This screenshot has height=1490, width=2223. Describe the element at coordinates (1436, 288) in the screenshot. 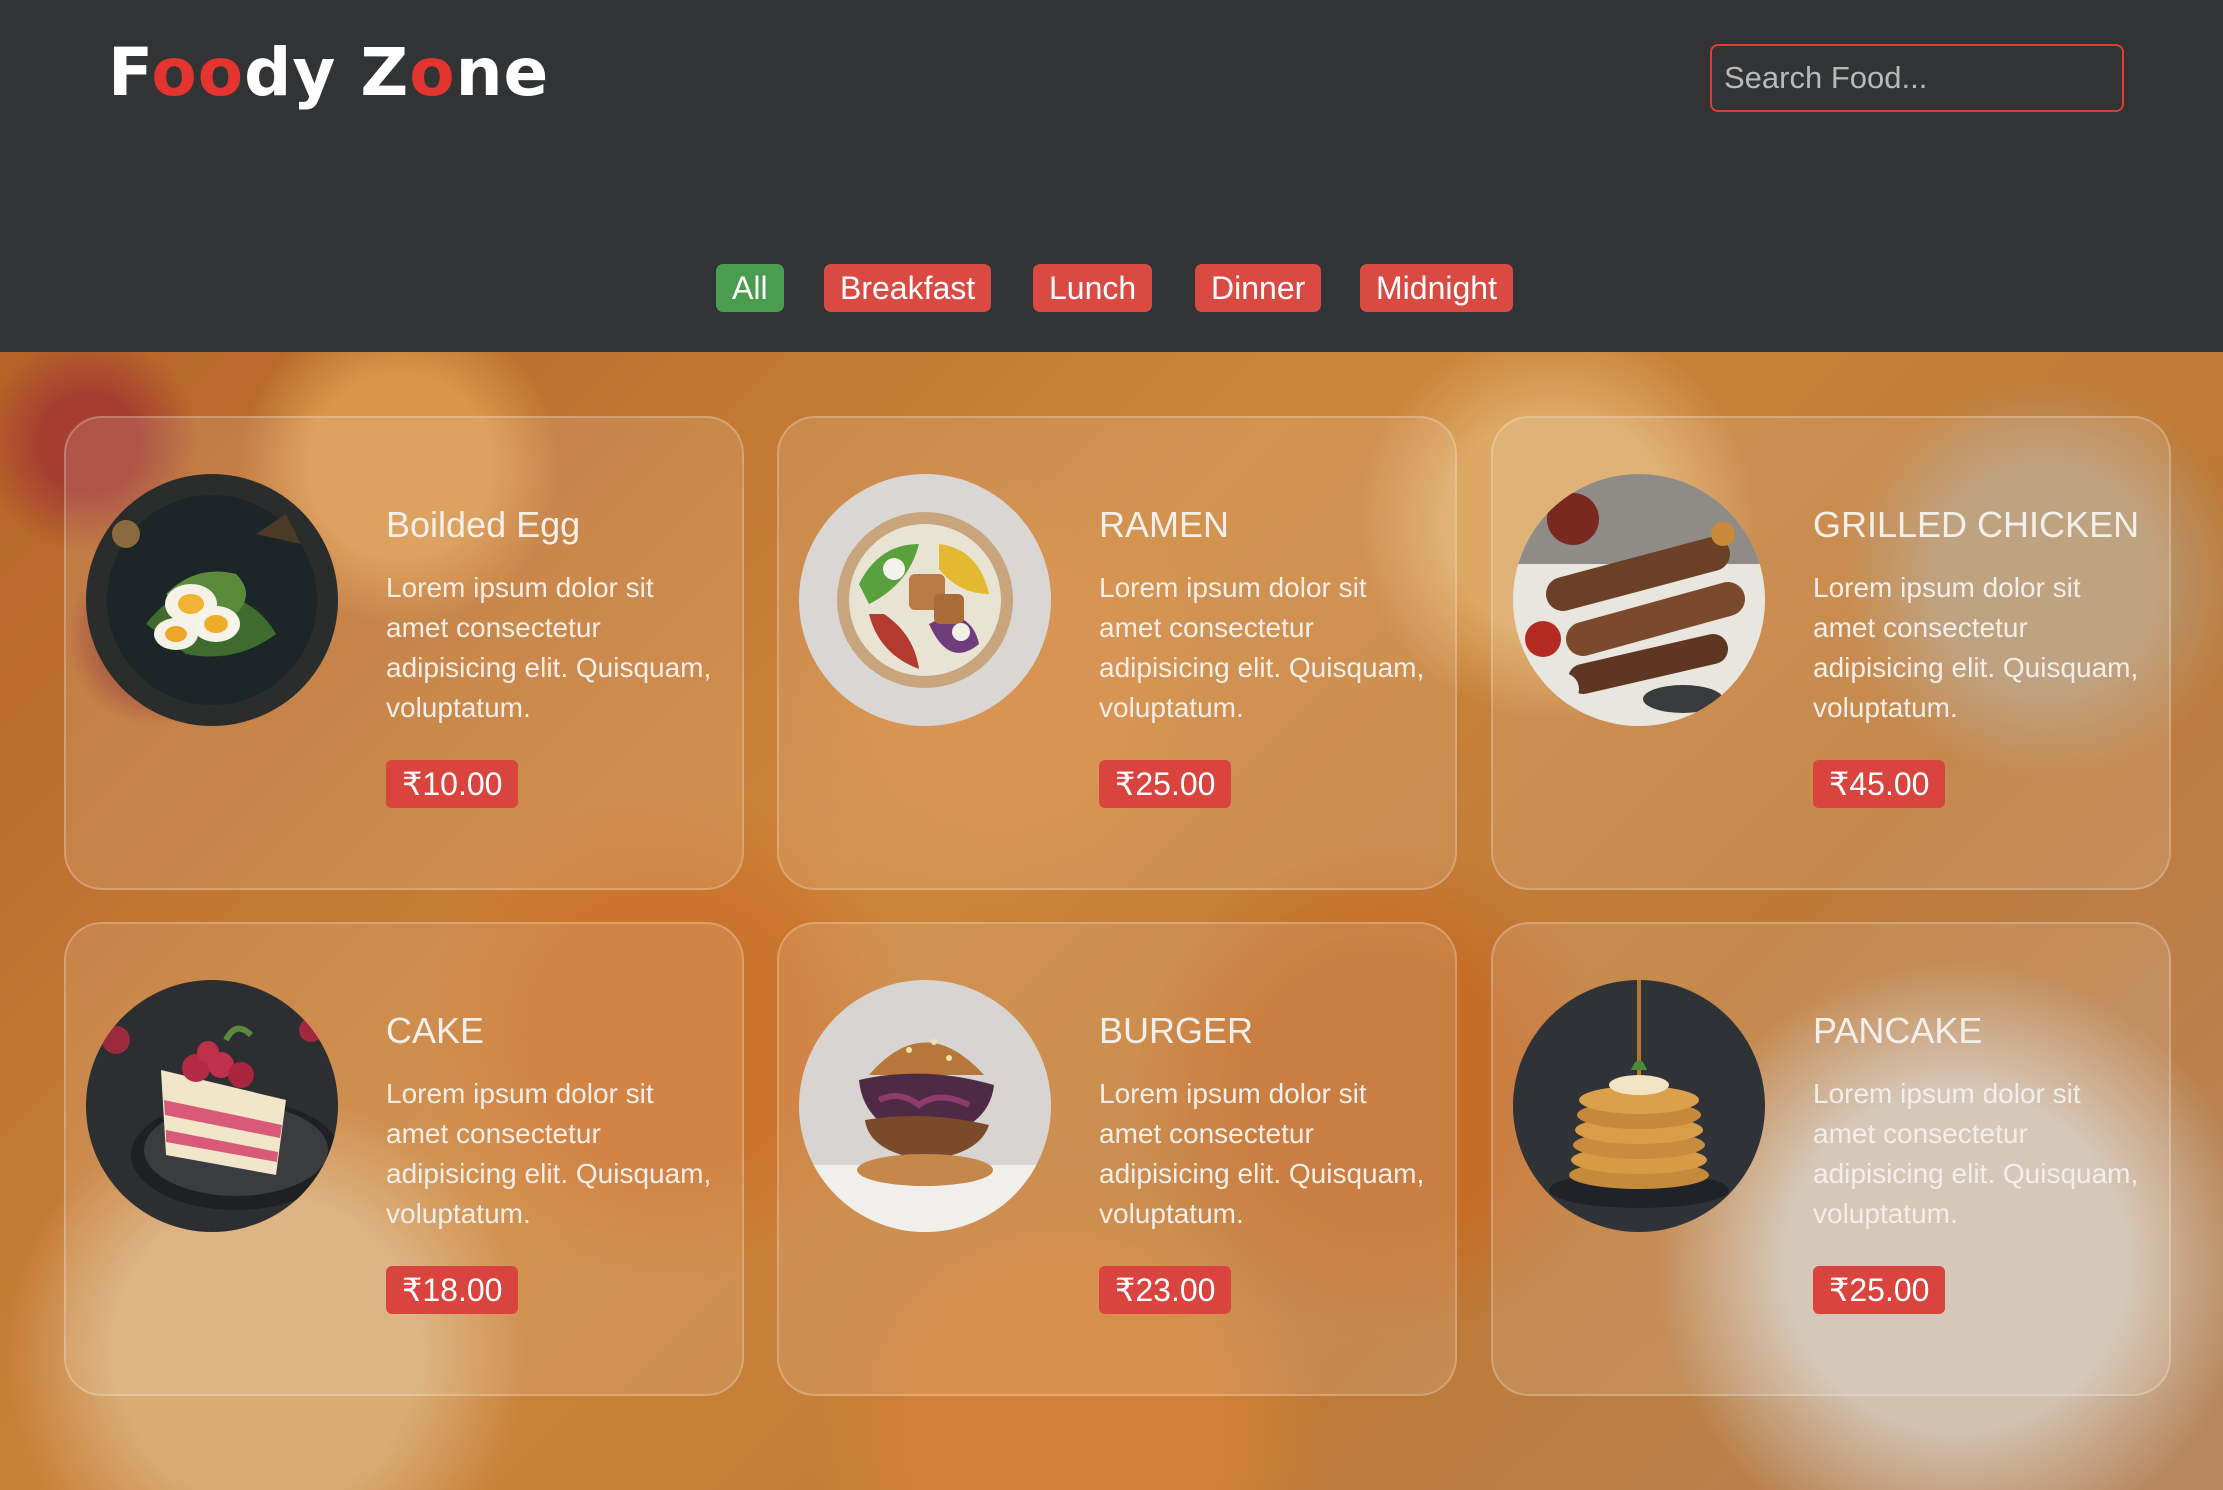

I see `filter-midnight-button: Midnight` at that location.